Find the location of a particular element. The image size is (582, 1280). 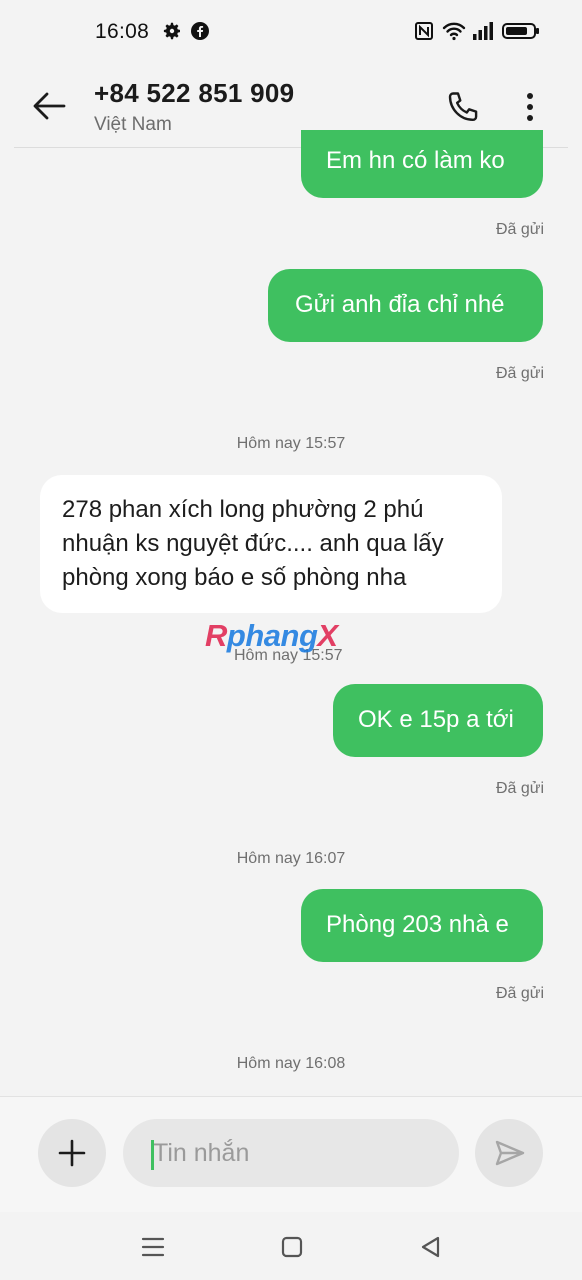

call-button is located at coordinates (463, 109).